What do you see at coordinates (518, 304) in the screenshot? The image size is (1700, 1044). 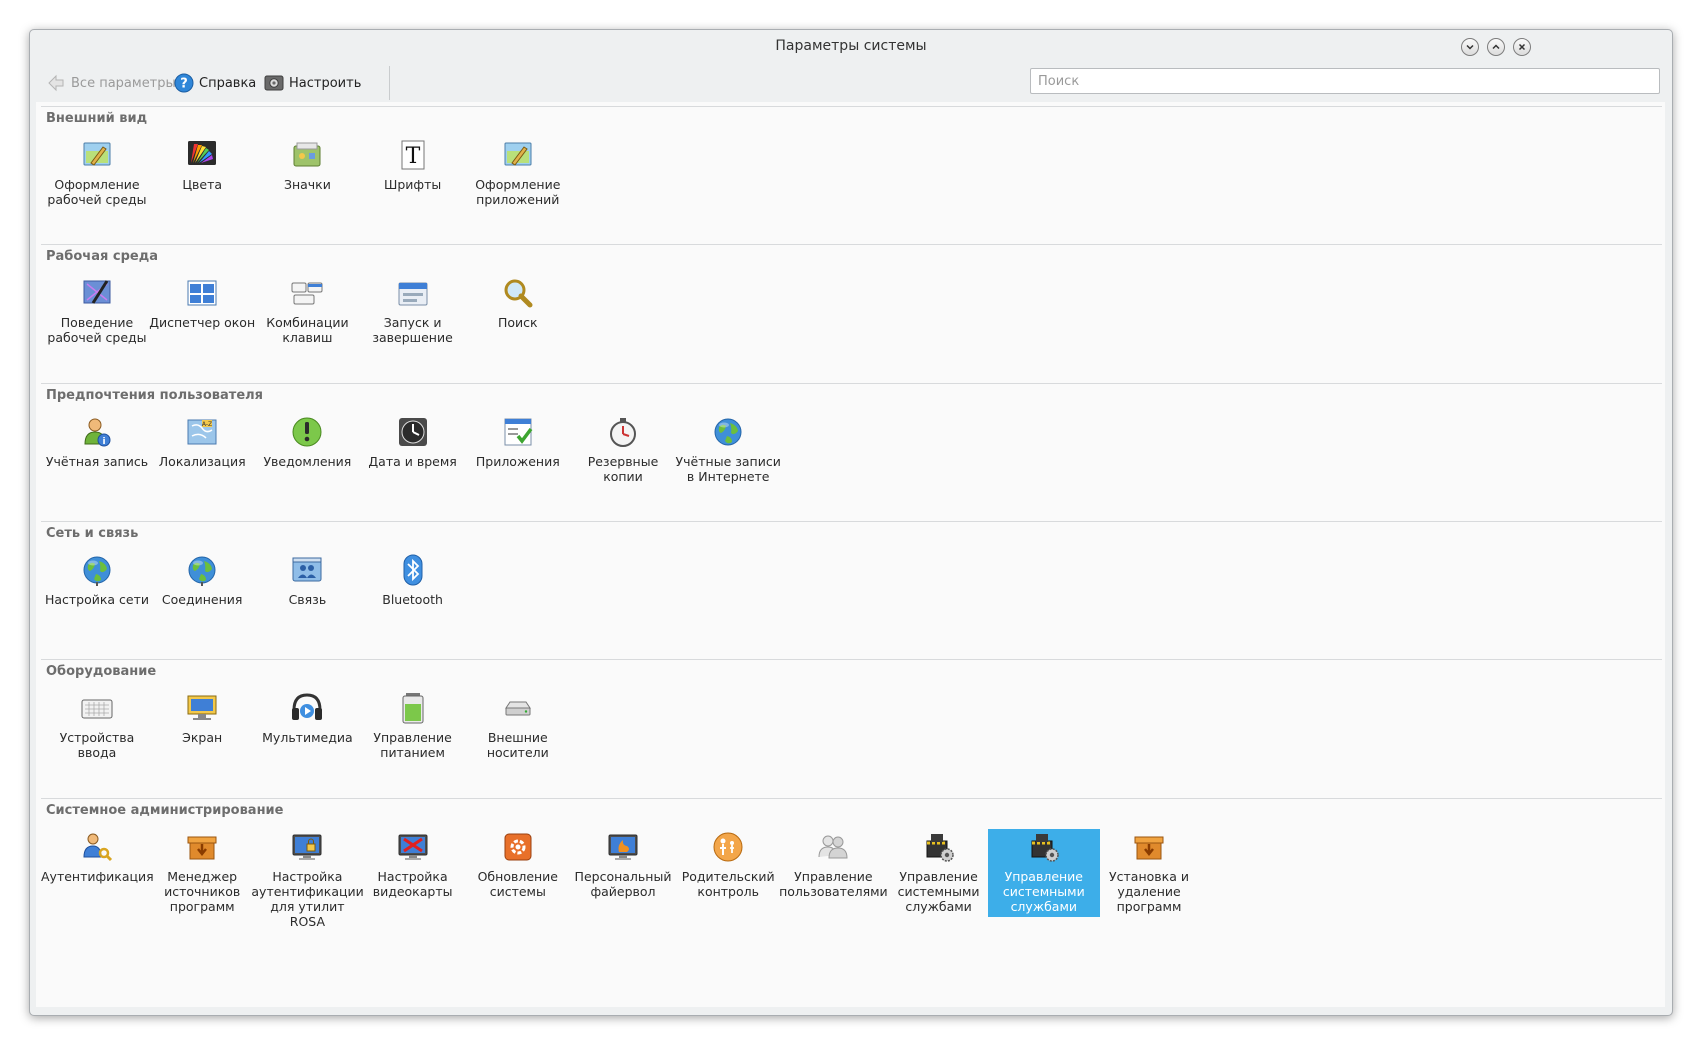 I see `settings-item: Поиск` at bounding box center [518, 304].